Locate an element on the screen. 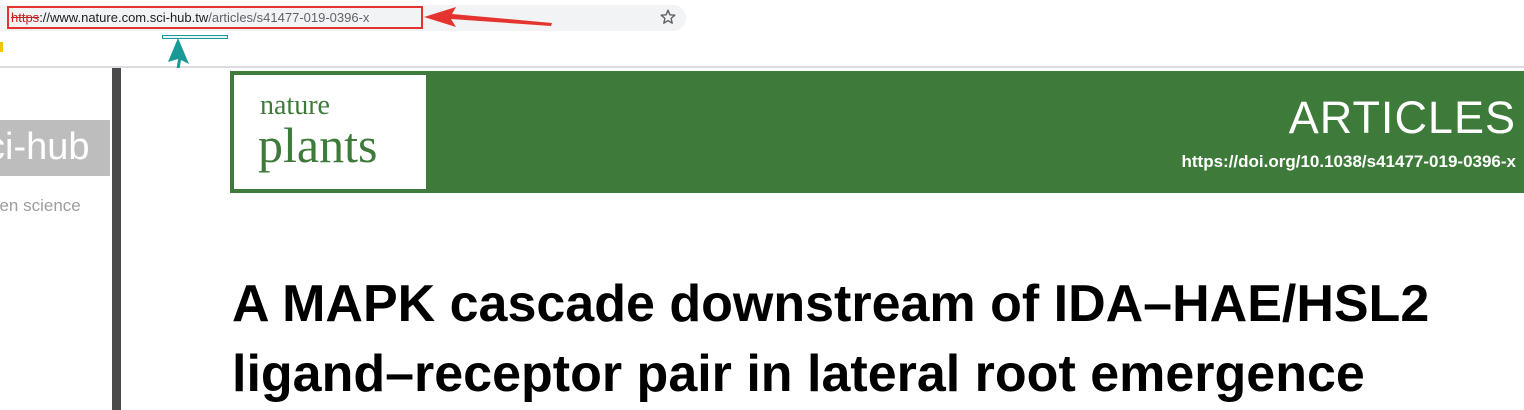 This screenshot has width=1524, height=410. star-icon is located at coordinates (668, 17).